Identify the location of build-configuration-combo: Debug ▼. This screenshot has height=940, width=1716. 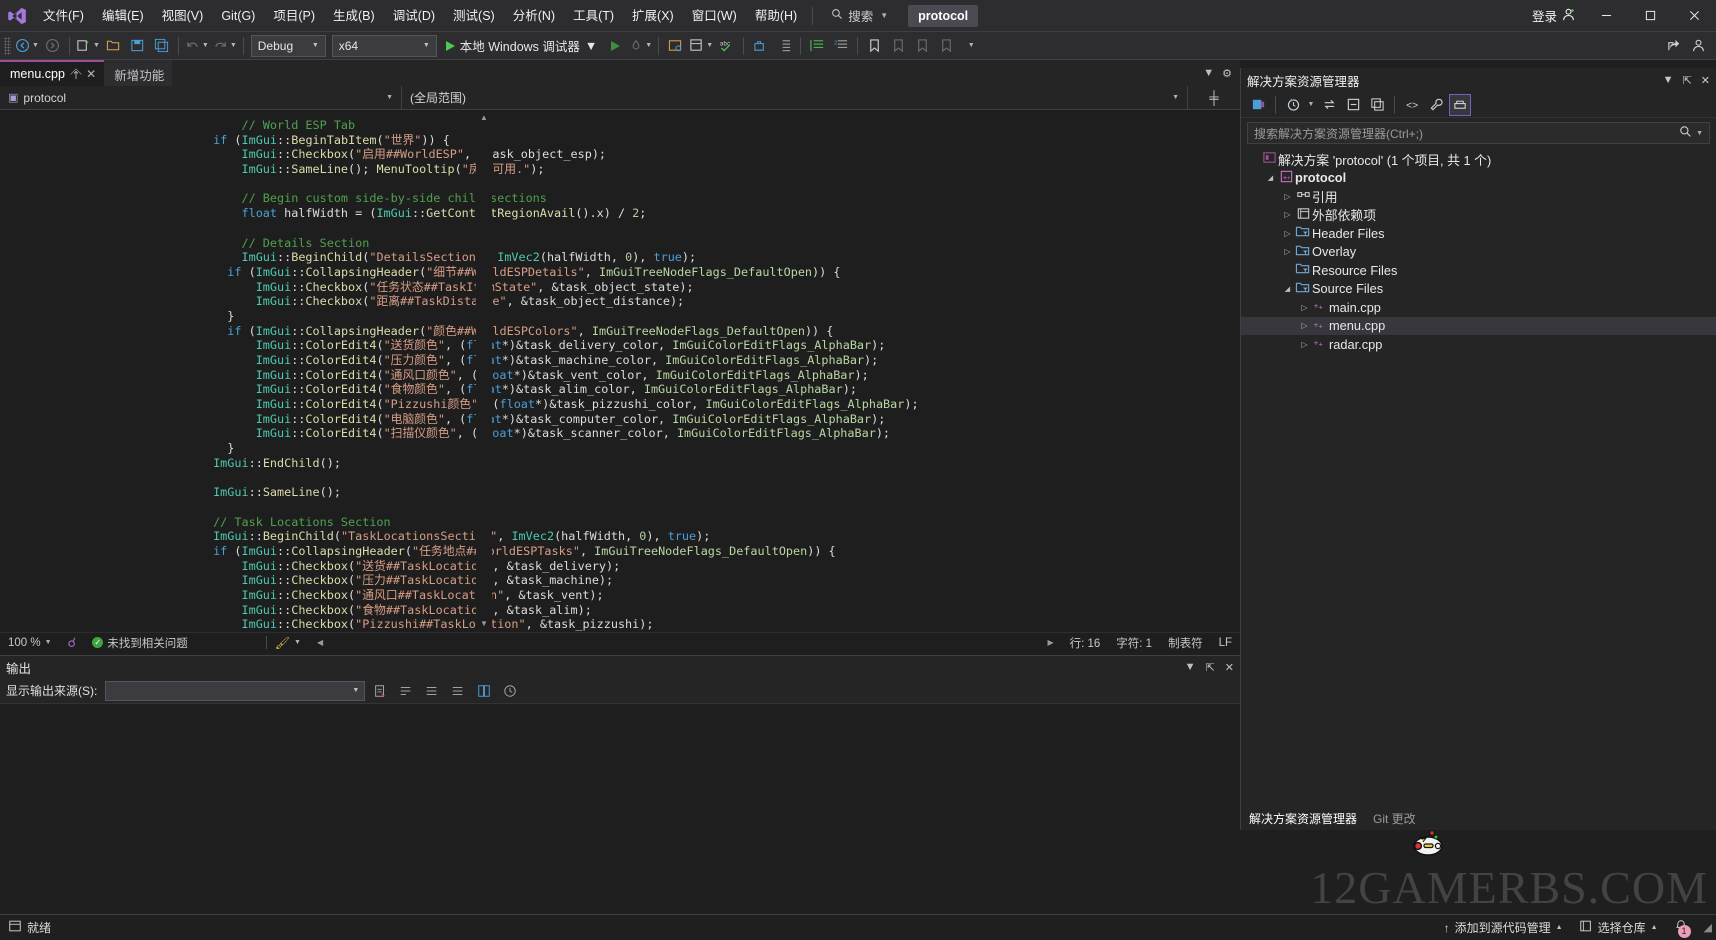
(288, 45).